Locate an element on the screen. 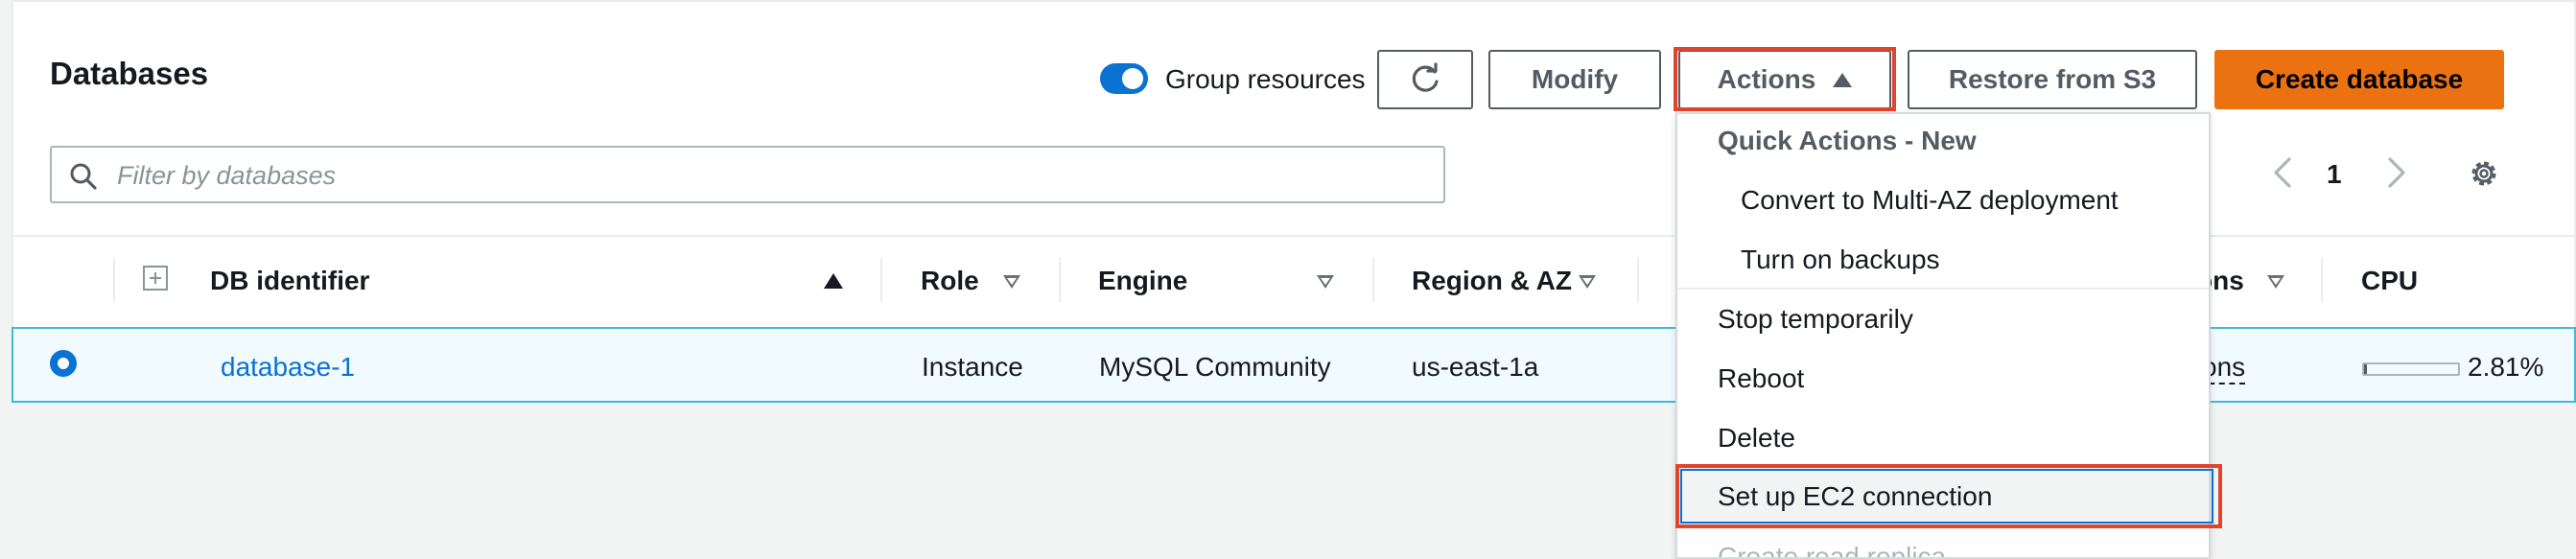 Image resolution: width=2576 pixels, height=559 pixels. search-icon is located at coordinates (83, 176).